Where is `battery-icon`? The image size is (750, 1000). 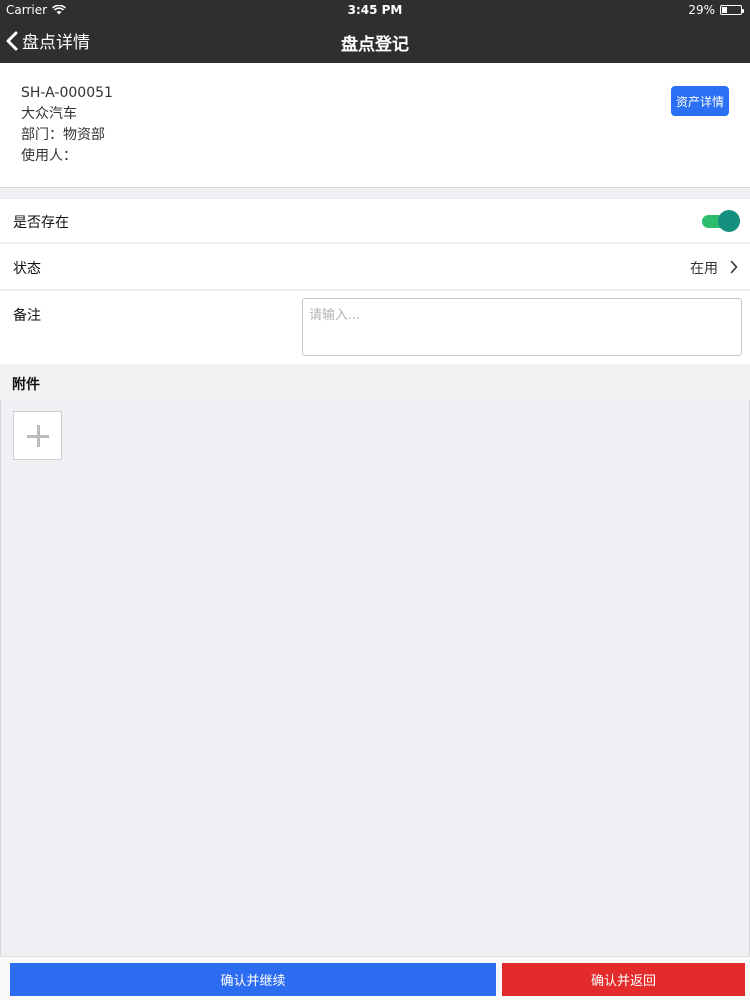
battery-icon is located at coordinates (732, 10).